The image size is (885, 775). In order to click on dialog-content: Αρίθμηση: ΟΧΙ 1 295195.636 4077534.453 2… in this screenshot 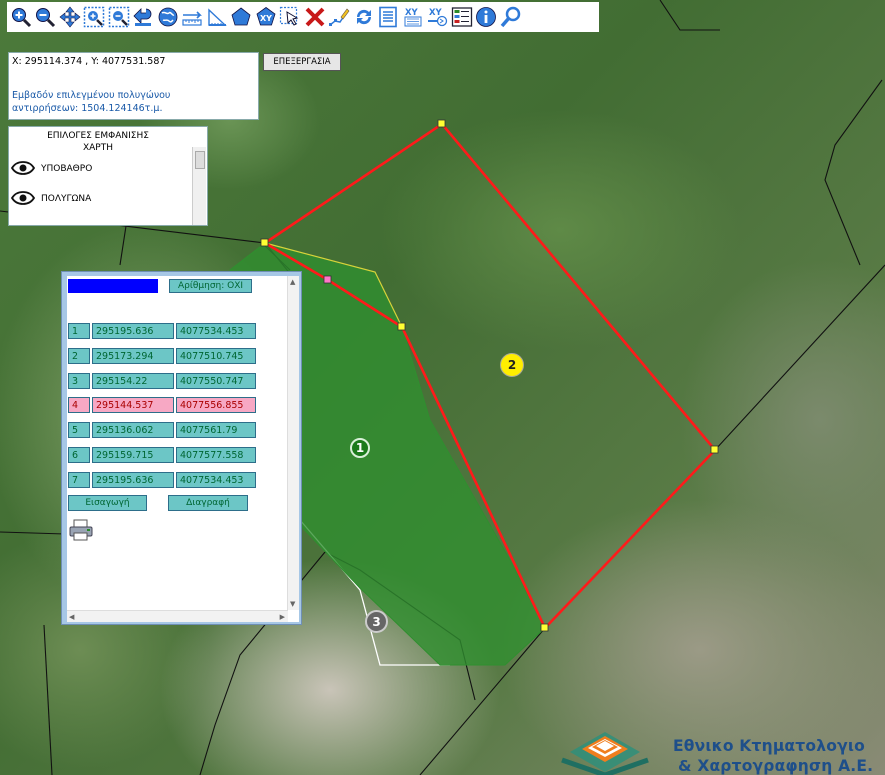, I will do `click(183, 449)`.